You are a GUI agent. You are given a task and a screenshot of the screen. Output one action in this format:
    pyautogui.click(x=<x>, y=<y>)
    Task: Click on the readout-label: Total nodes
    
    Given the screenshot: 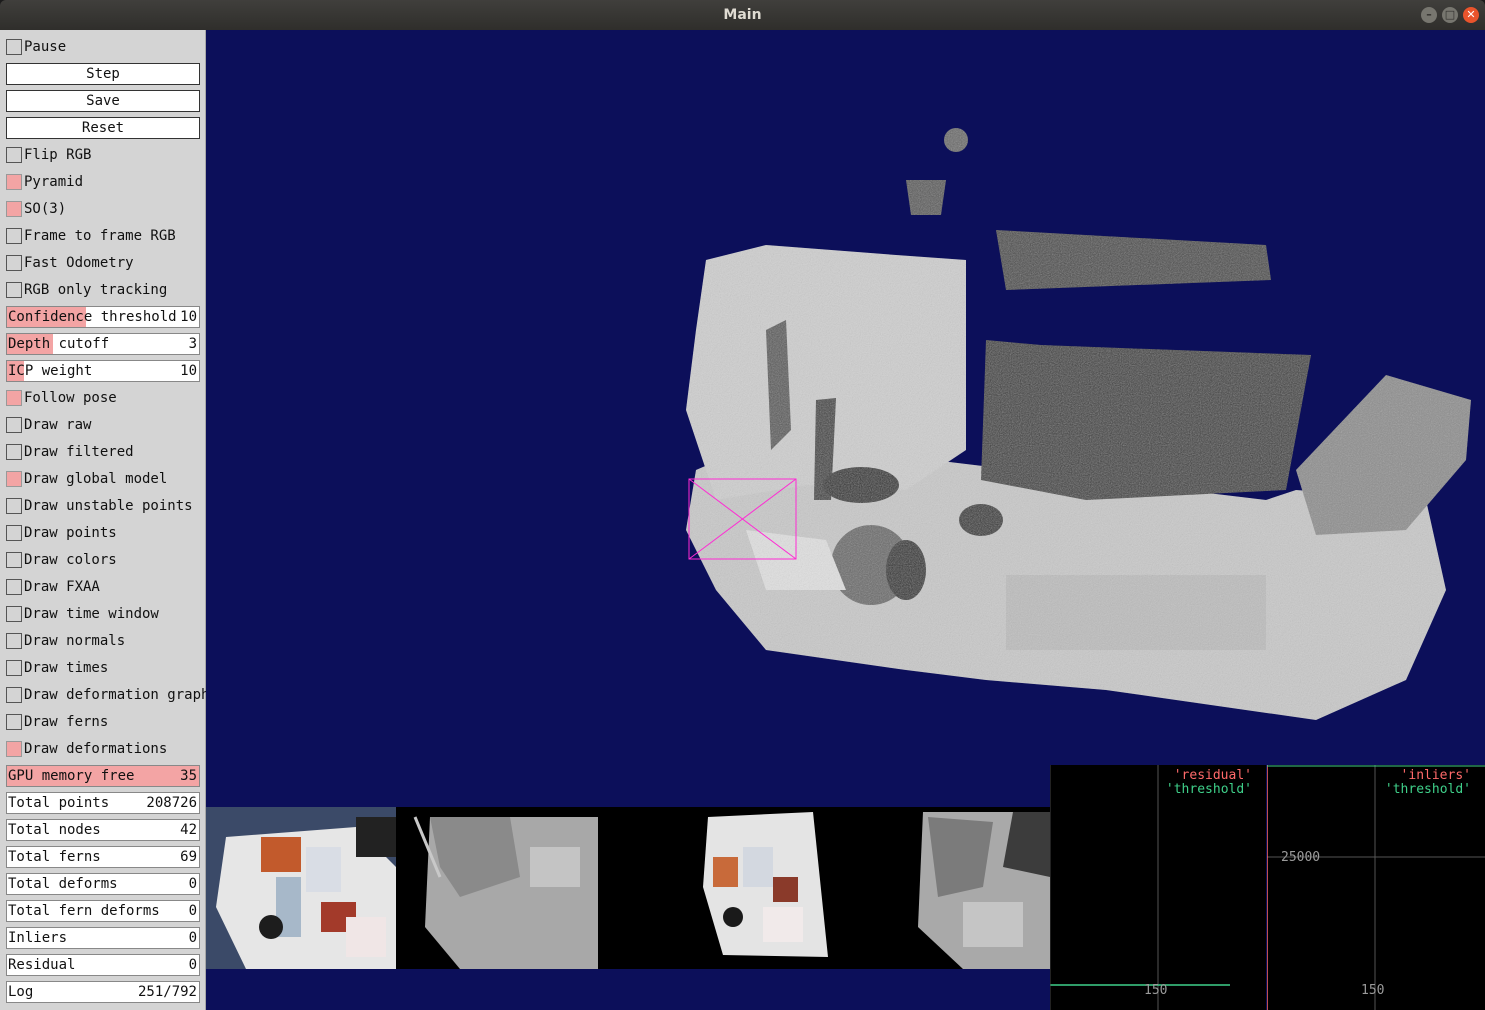 What is the action you would take?
    pyautogui.click(x=54, y=830)
    